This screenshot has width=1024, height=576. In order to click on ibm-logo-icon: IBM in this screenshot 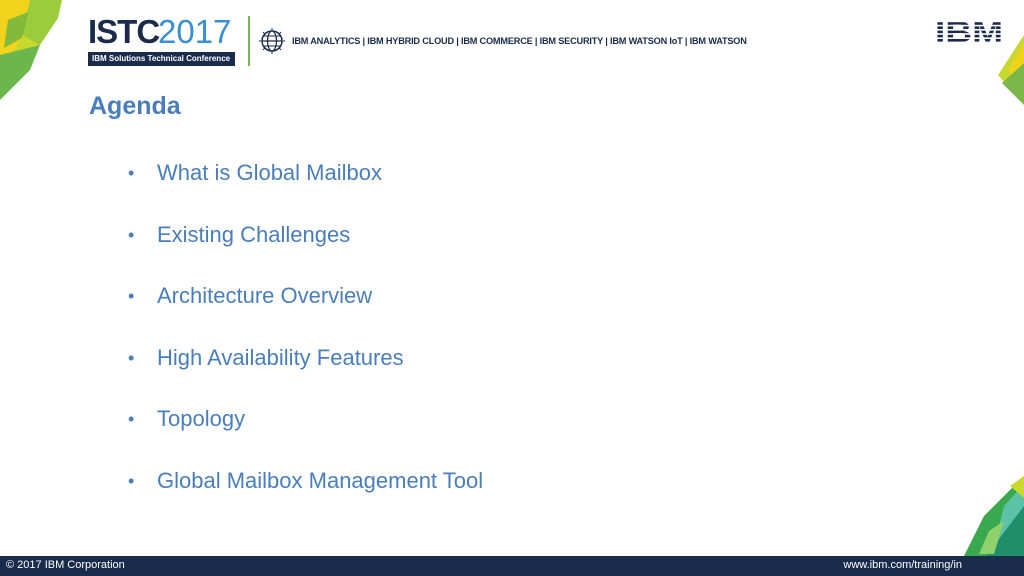, I will do `click(969, 31)`.